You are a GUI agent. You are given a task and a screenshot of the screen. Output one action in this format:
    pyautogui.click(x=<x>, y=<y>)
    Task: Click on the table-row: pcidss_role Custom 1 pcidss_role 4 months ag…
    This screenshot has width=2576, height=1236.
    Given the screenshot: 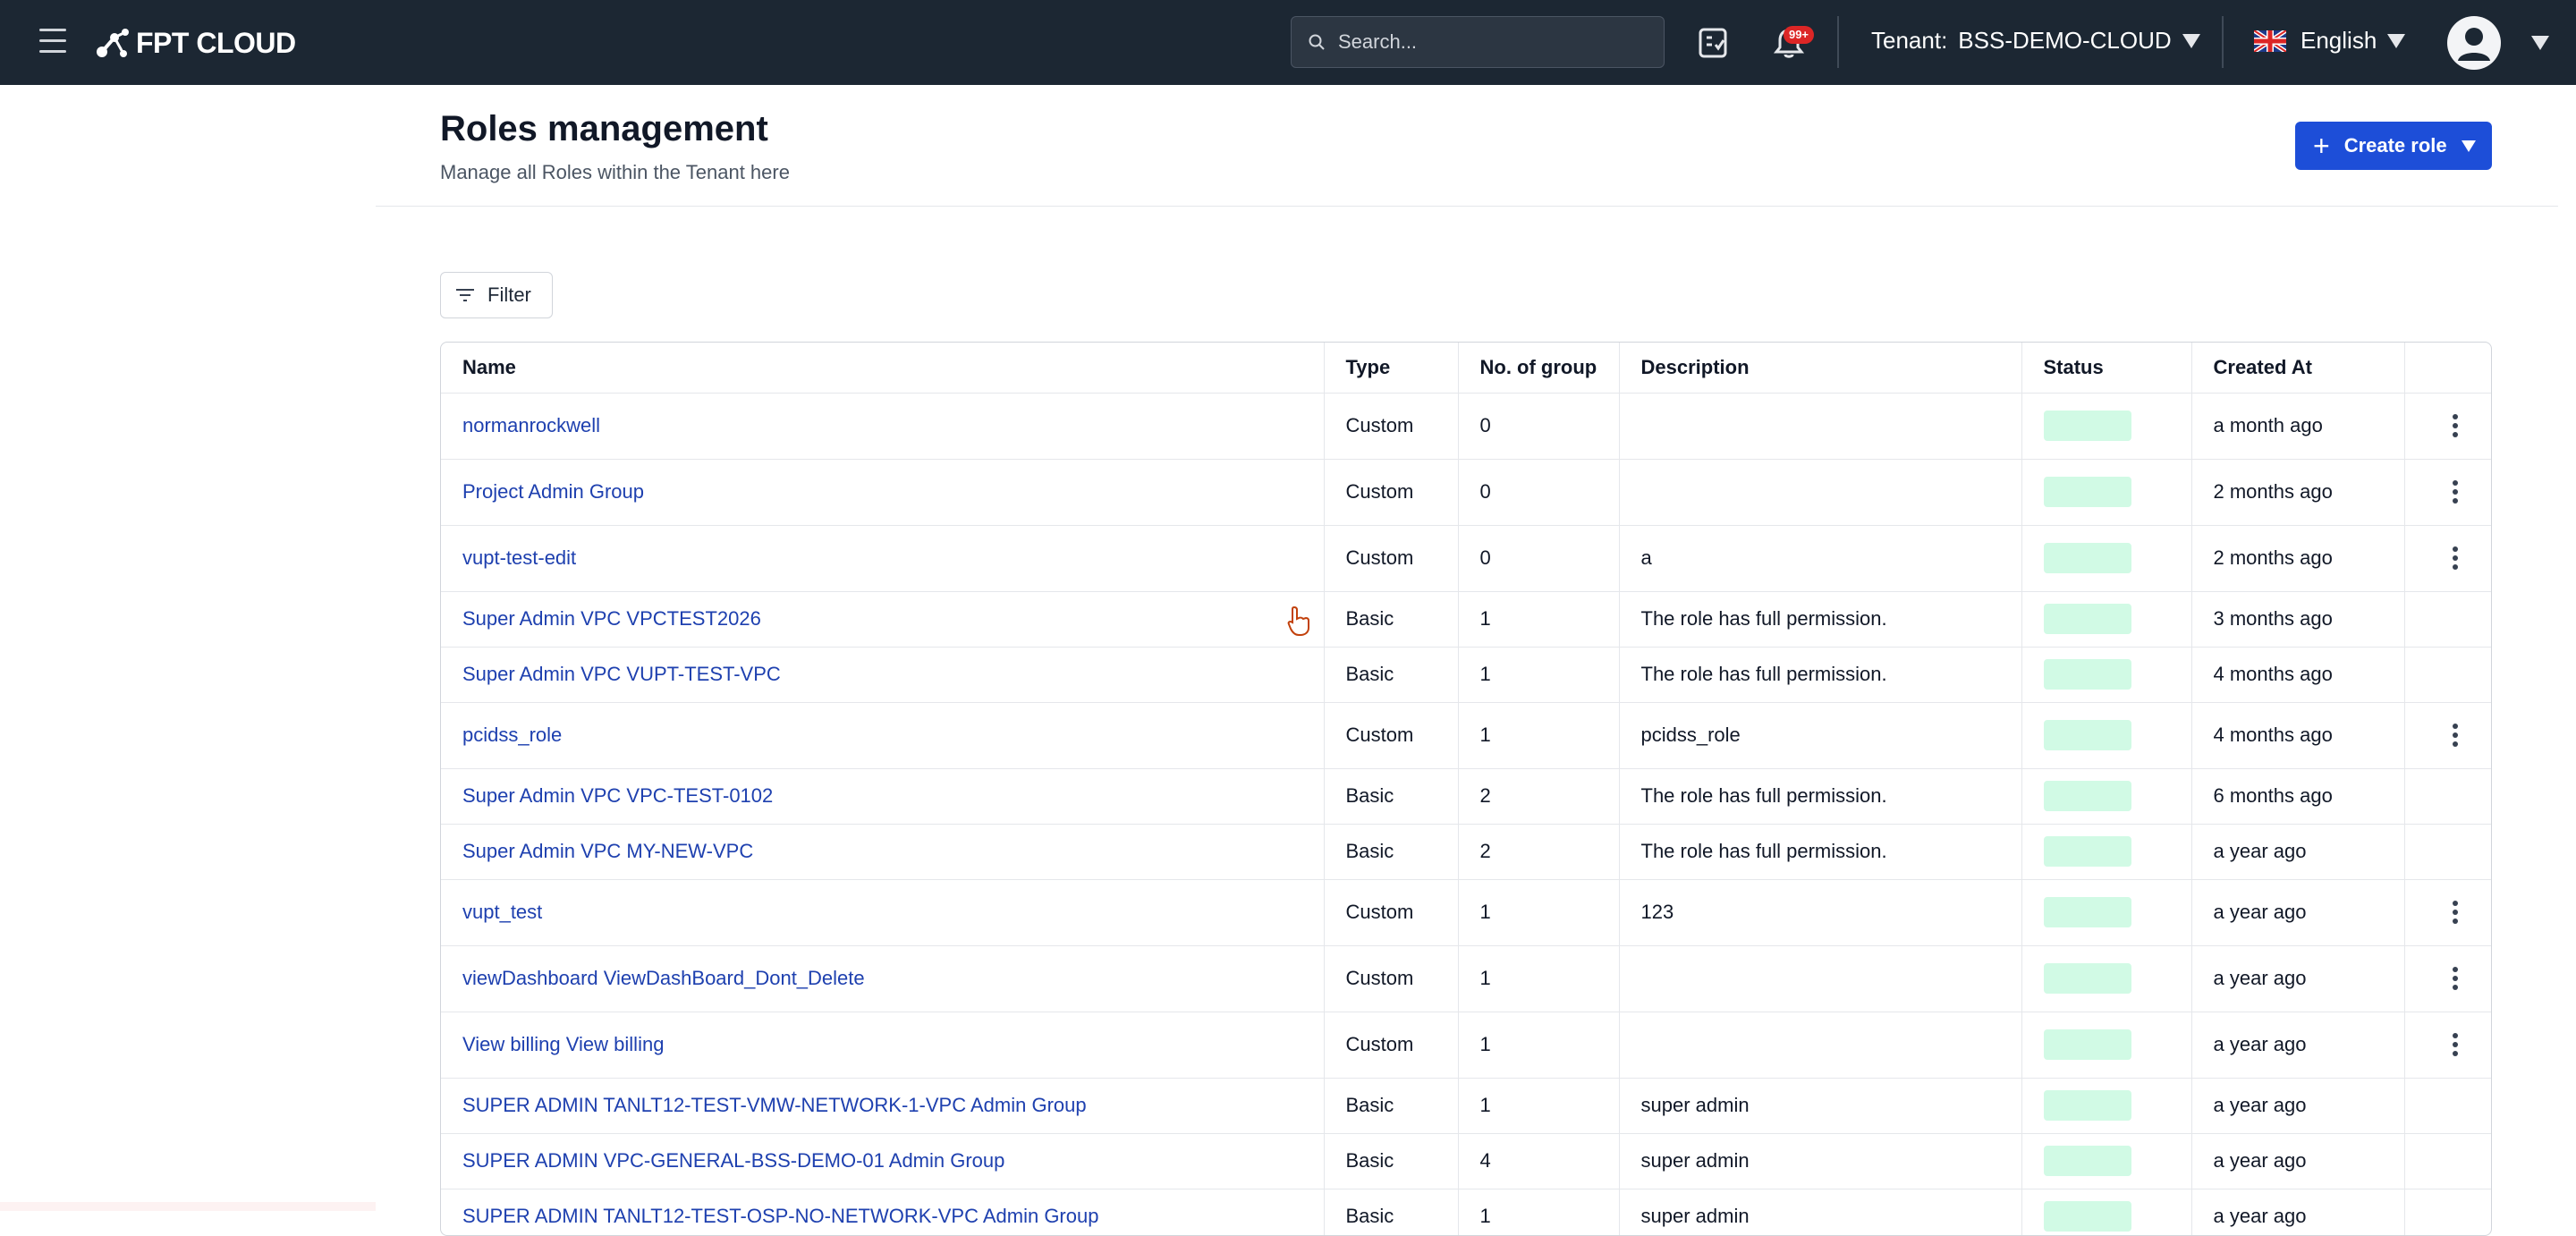 What is the action you would take?
    pyautogui.click(x=1466, y=735)
    